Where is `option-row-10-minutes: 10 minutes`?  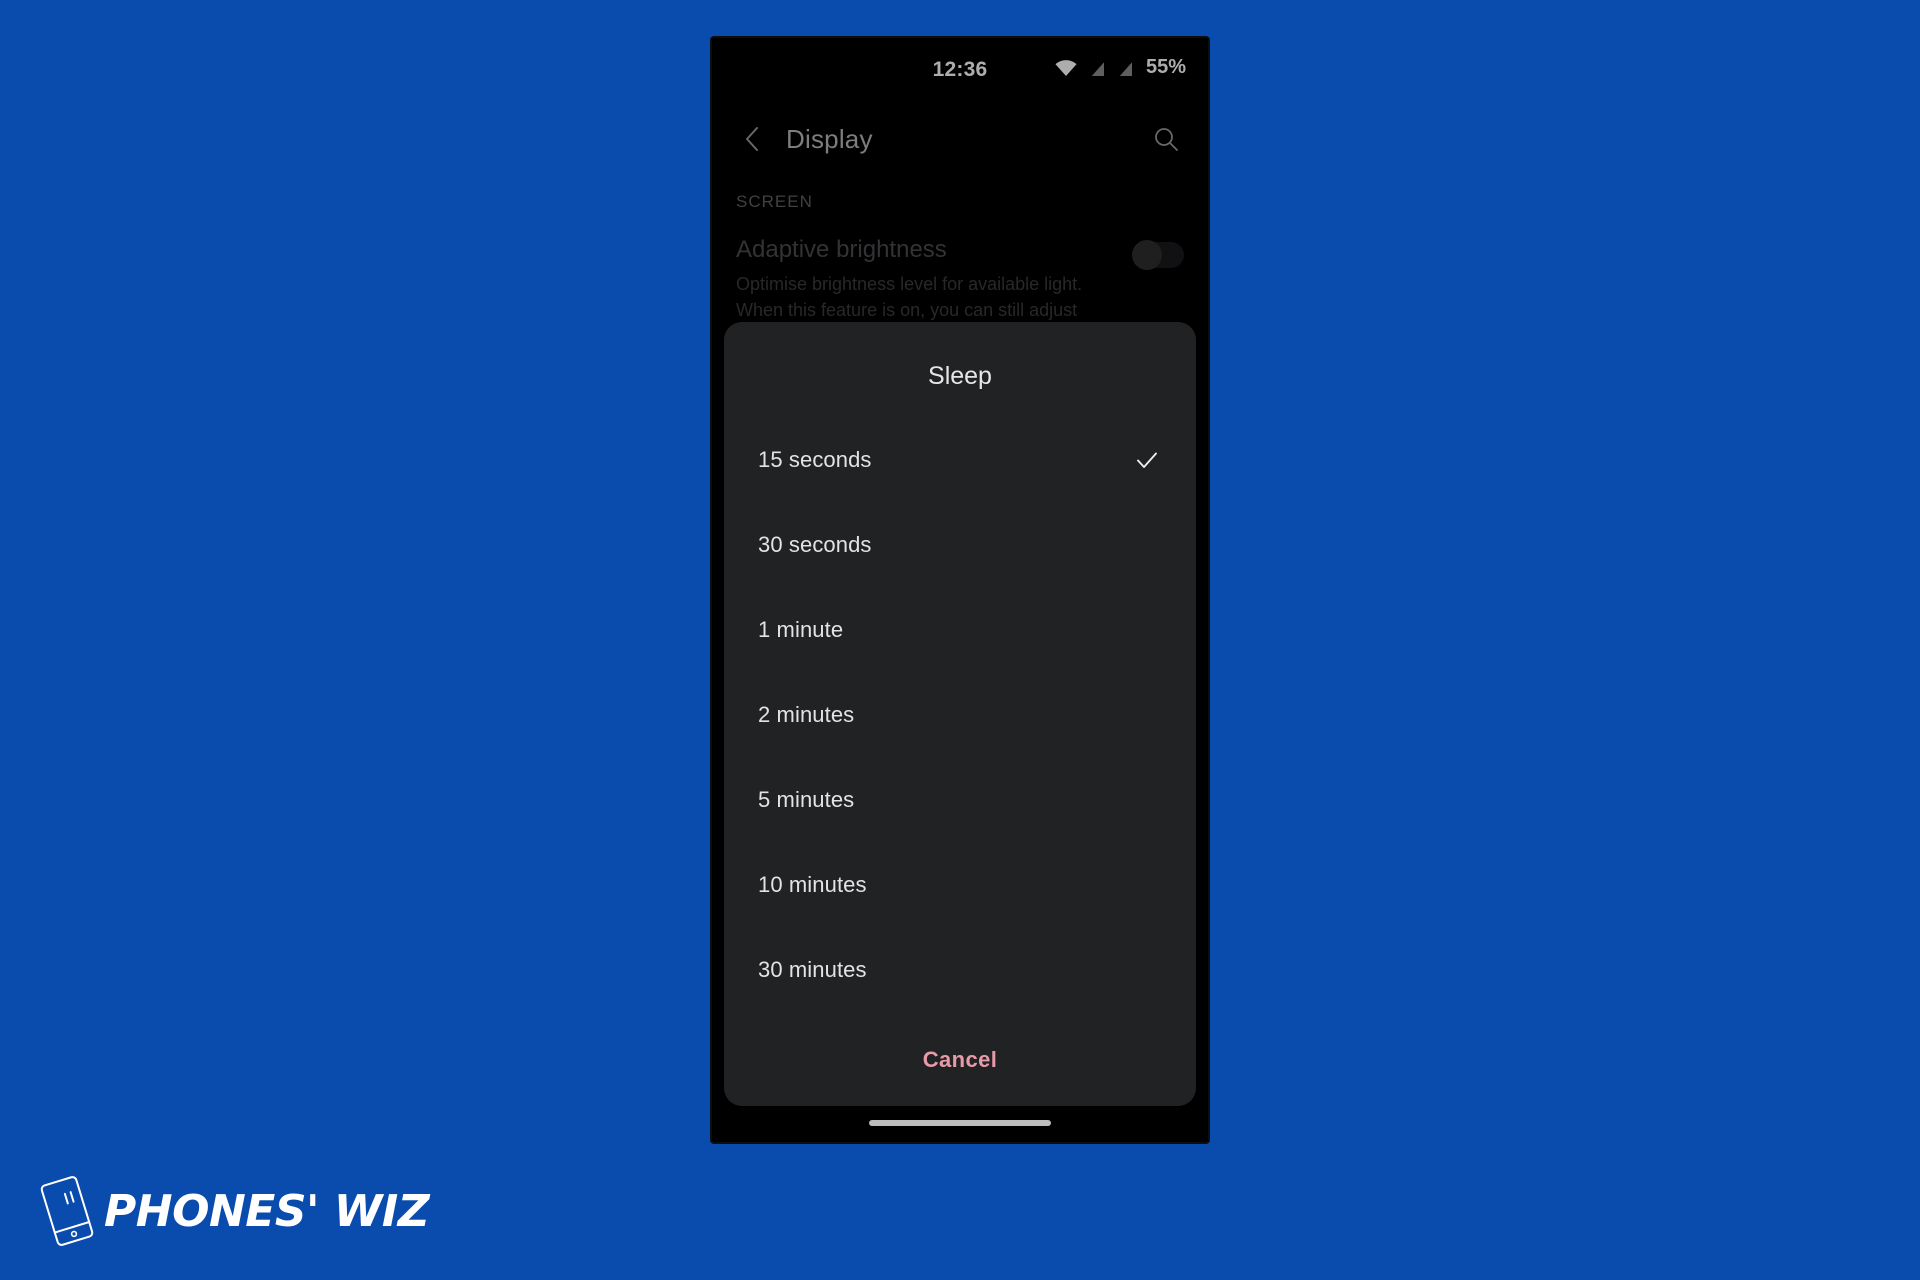
option-row-10-minutes: 10 minutes is located at coordinates (960, 884).